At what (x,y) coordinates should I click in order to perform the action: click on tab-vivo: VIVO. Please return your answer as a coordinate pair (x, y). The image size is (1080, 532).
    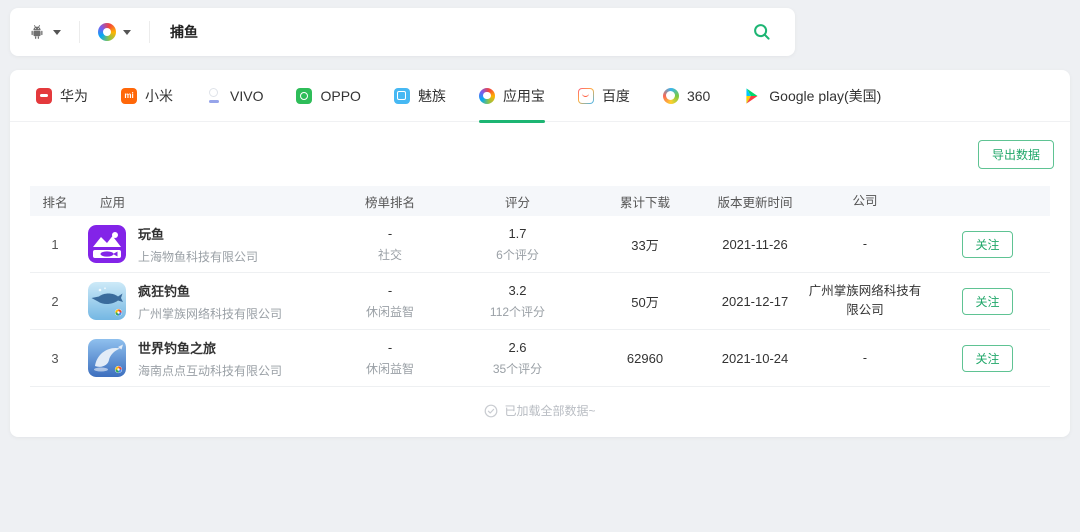
    Looking at the image, I should click on (234, 96).